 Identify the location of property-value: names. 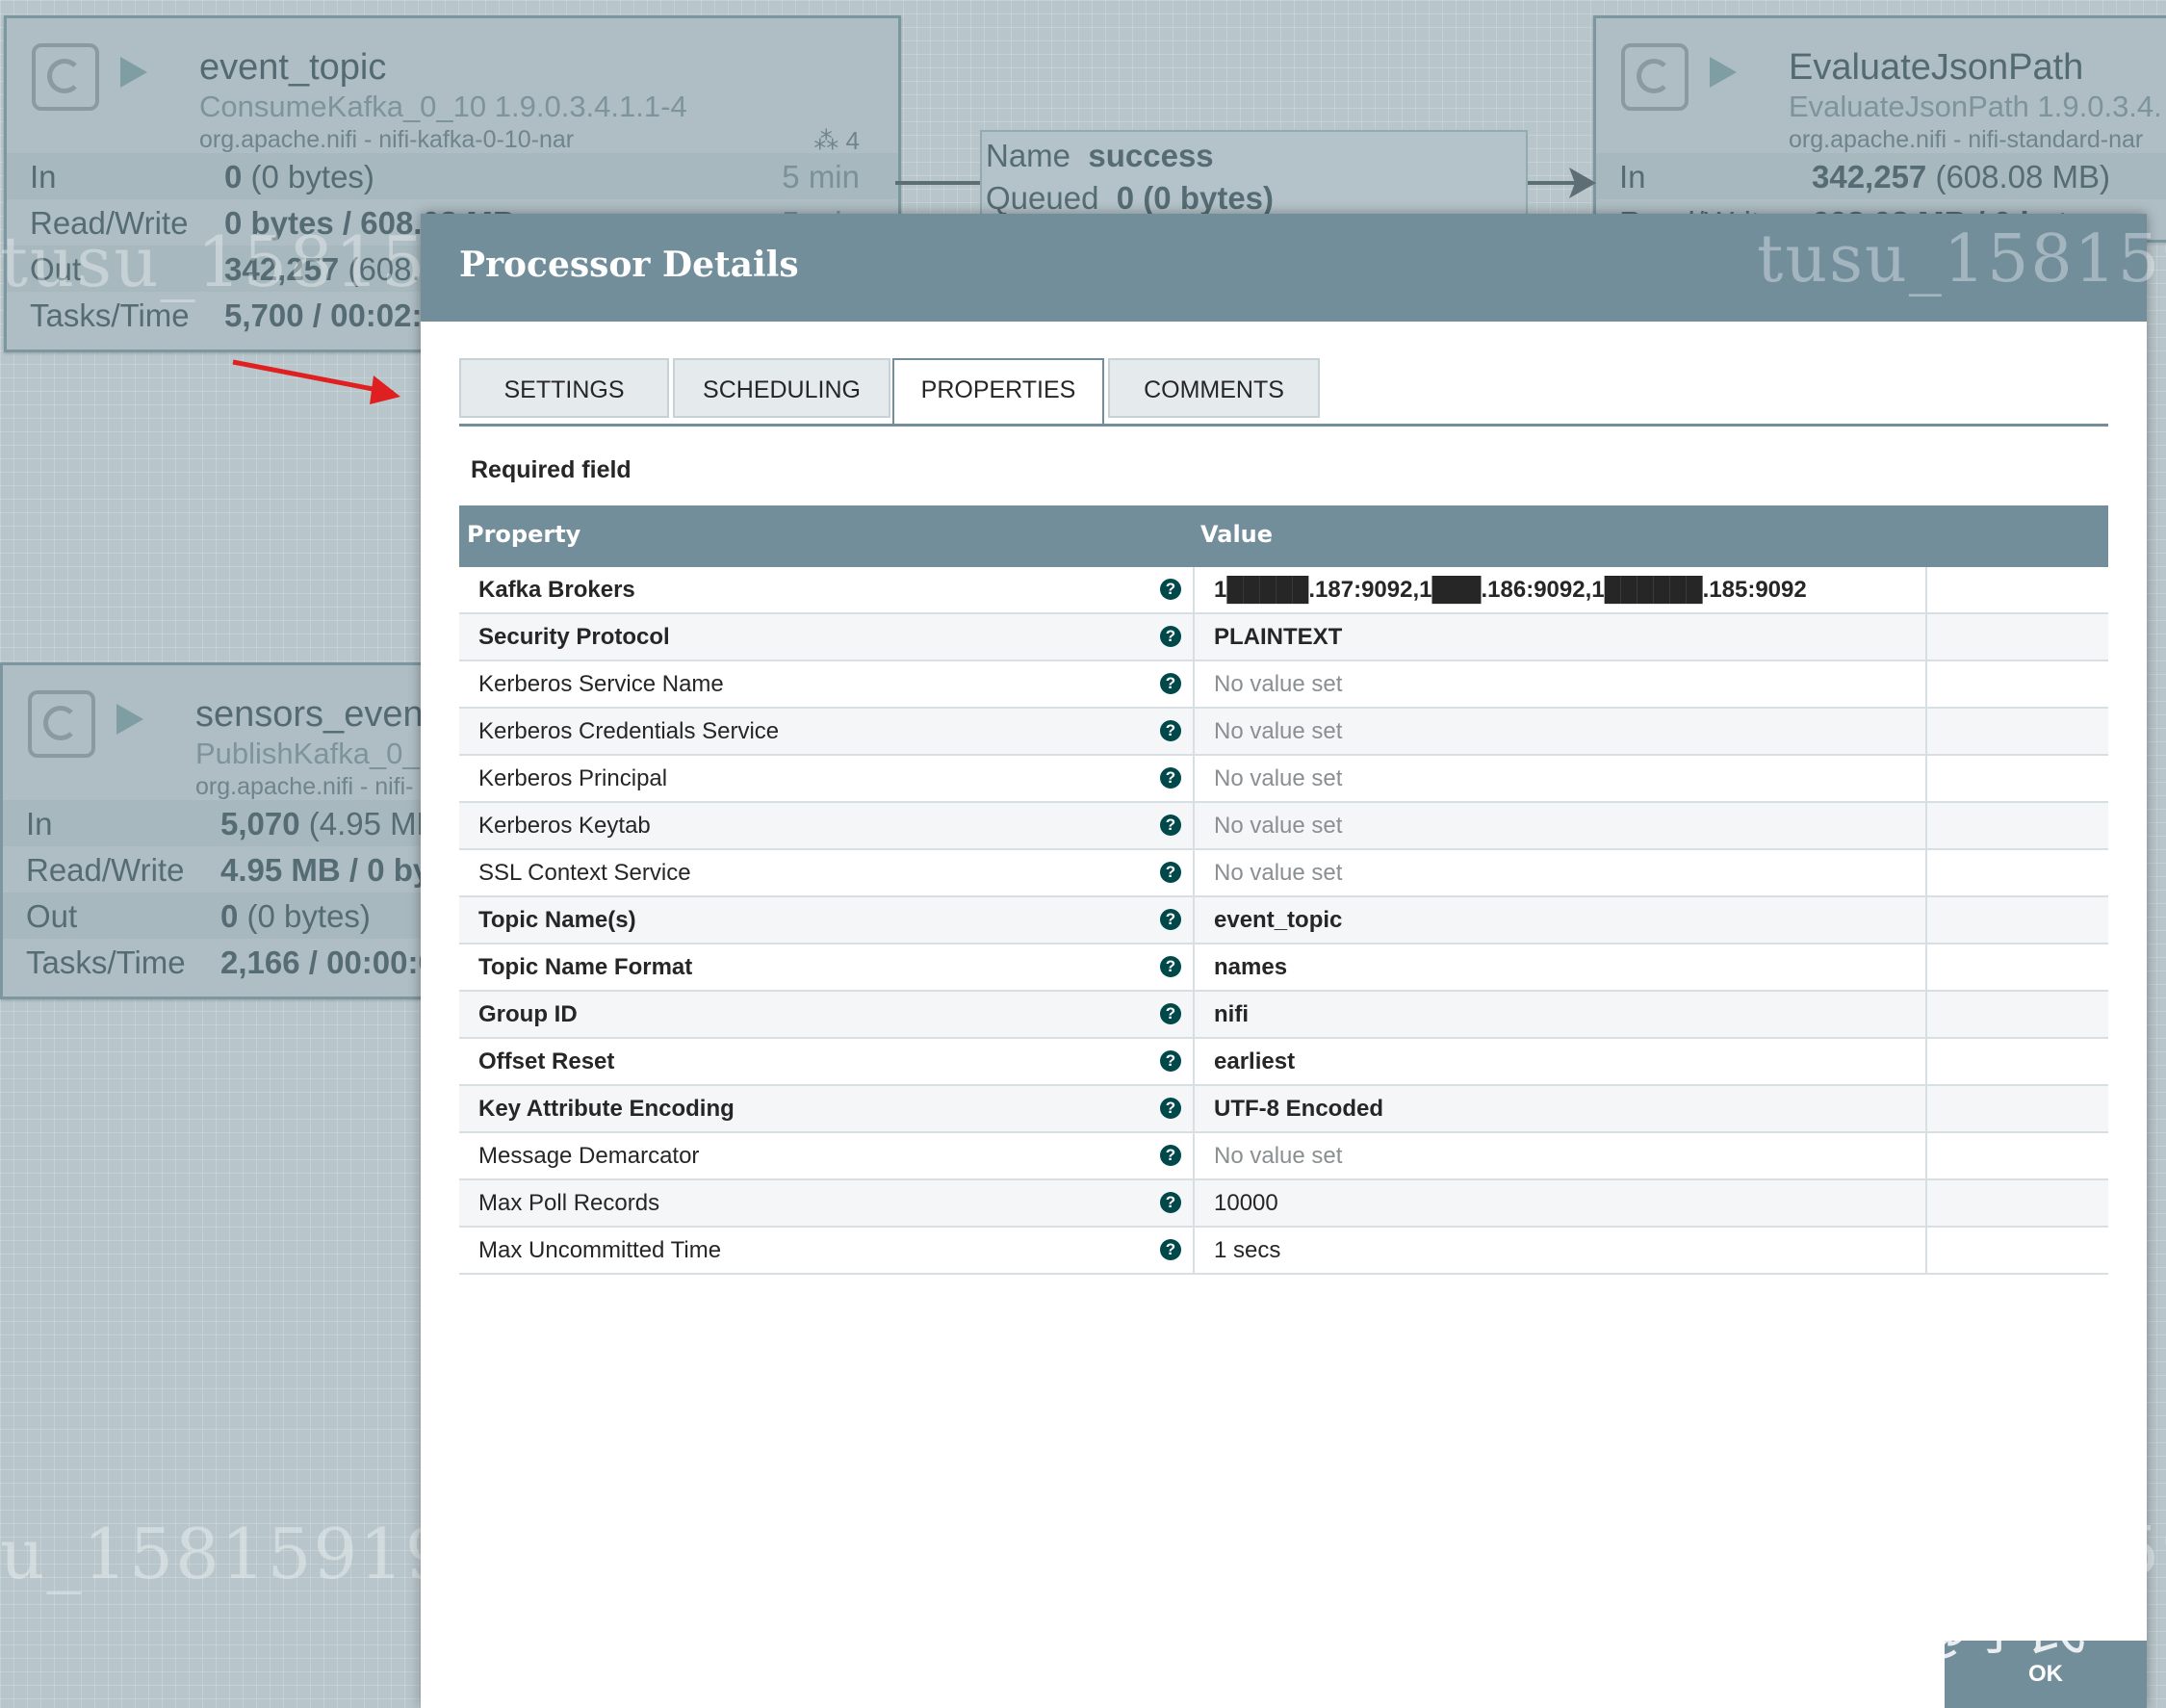
(1251, 967).